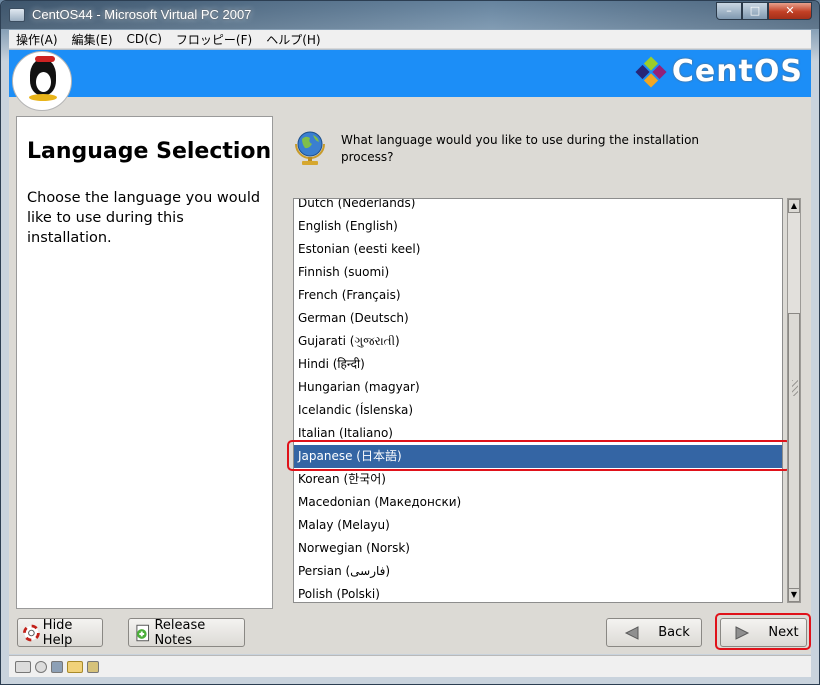 The image size is (820, 685). Describe the element at coordinates (57, 666) in the screenshot. I see `floppy-icon` at that location.